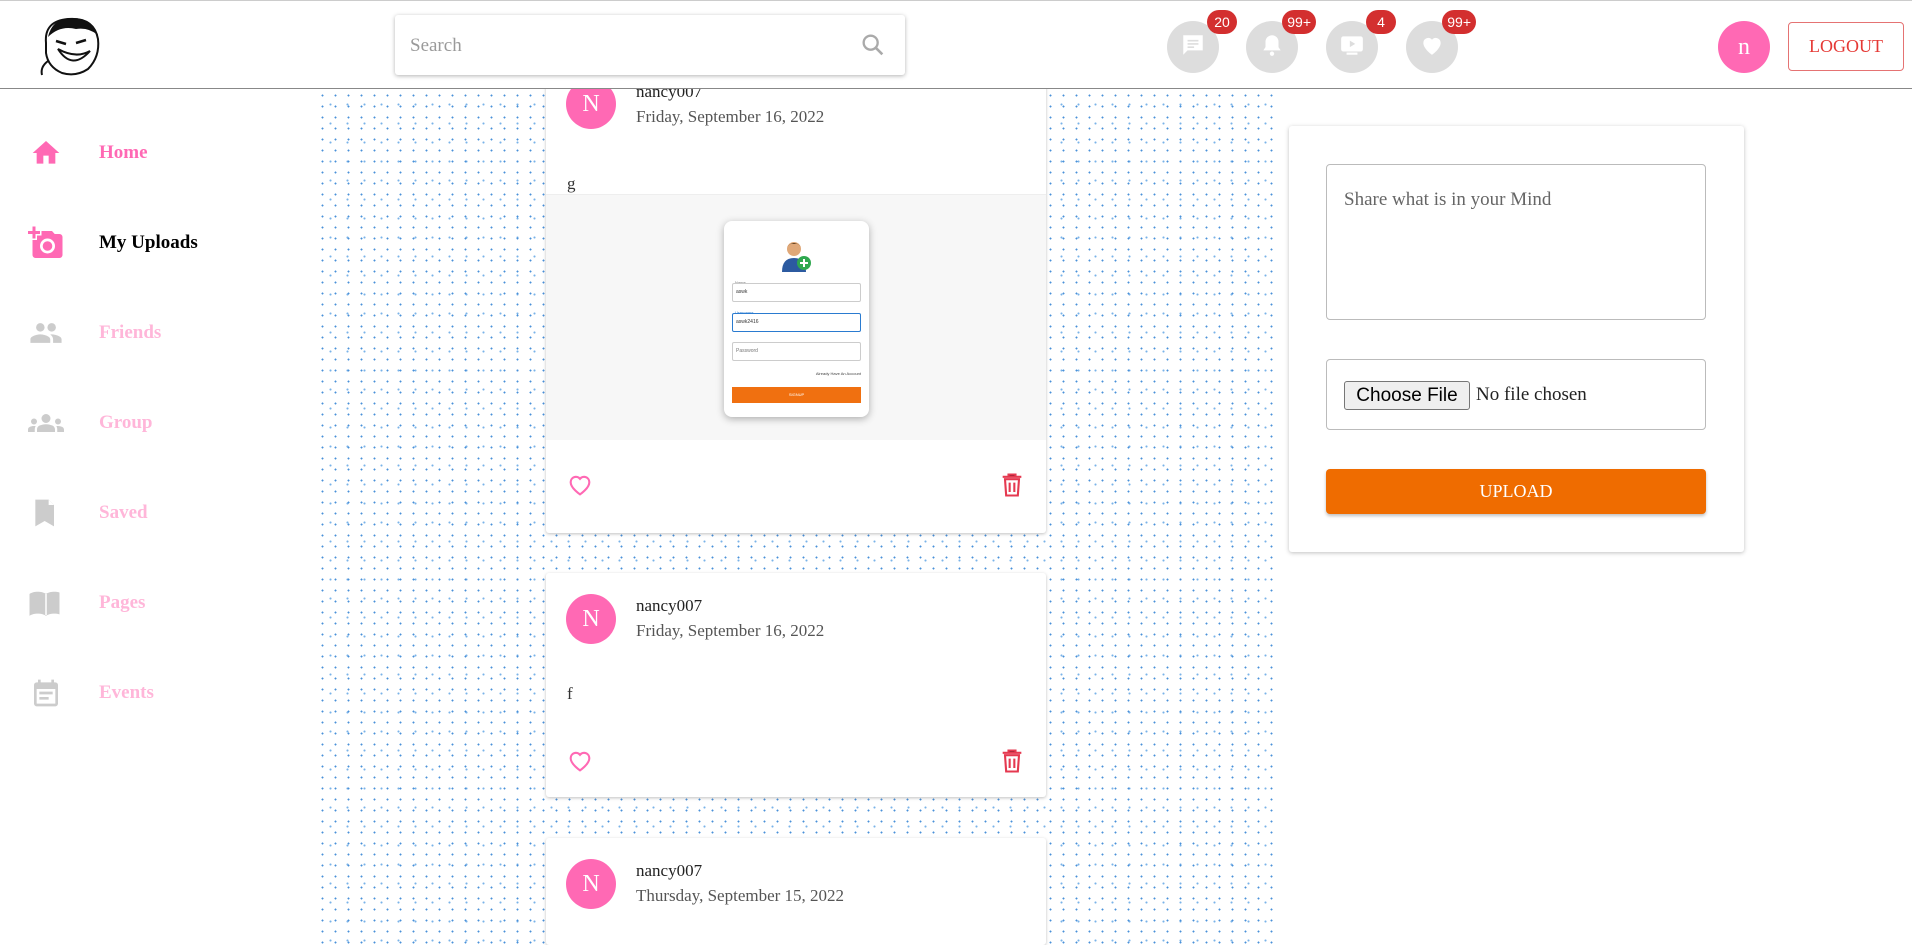 The height and width of the screenshot is (945, 1912). I want to click on user-avatar: n, so click(1744, 47).